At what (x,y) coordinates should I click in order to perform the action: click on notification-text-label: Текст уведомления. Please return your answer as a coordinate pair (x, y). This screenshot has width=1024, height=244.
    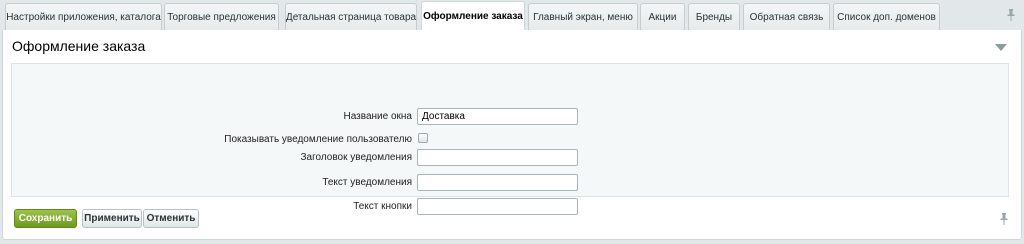
    Looking at the image, I should click on (367, 182).